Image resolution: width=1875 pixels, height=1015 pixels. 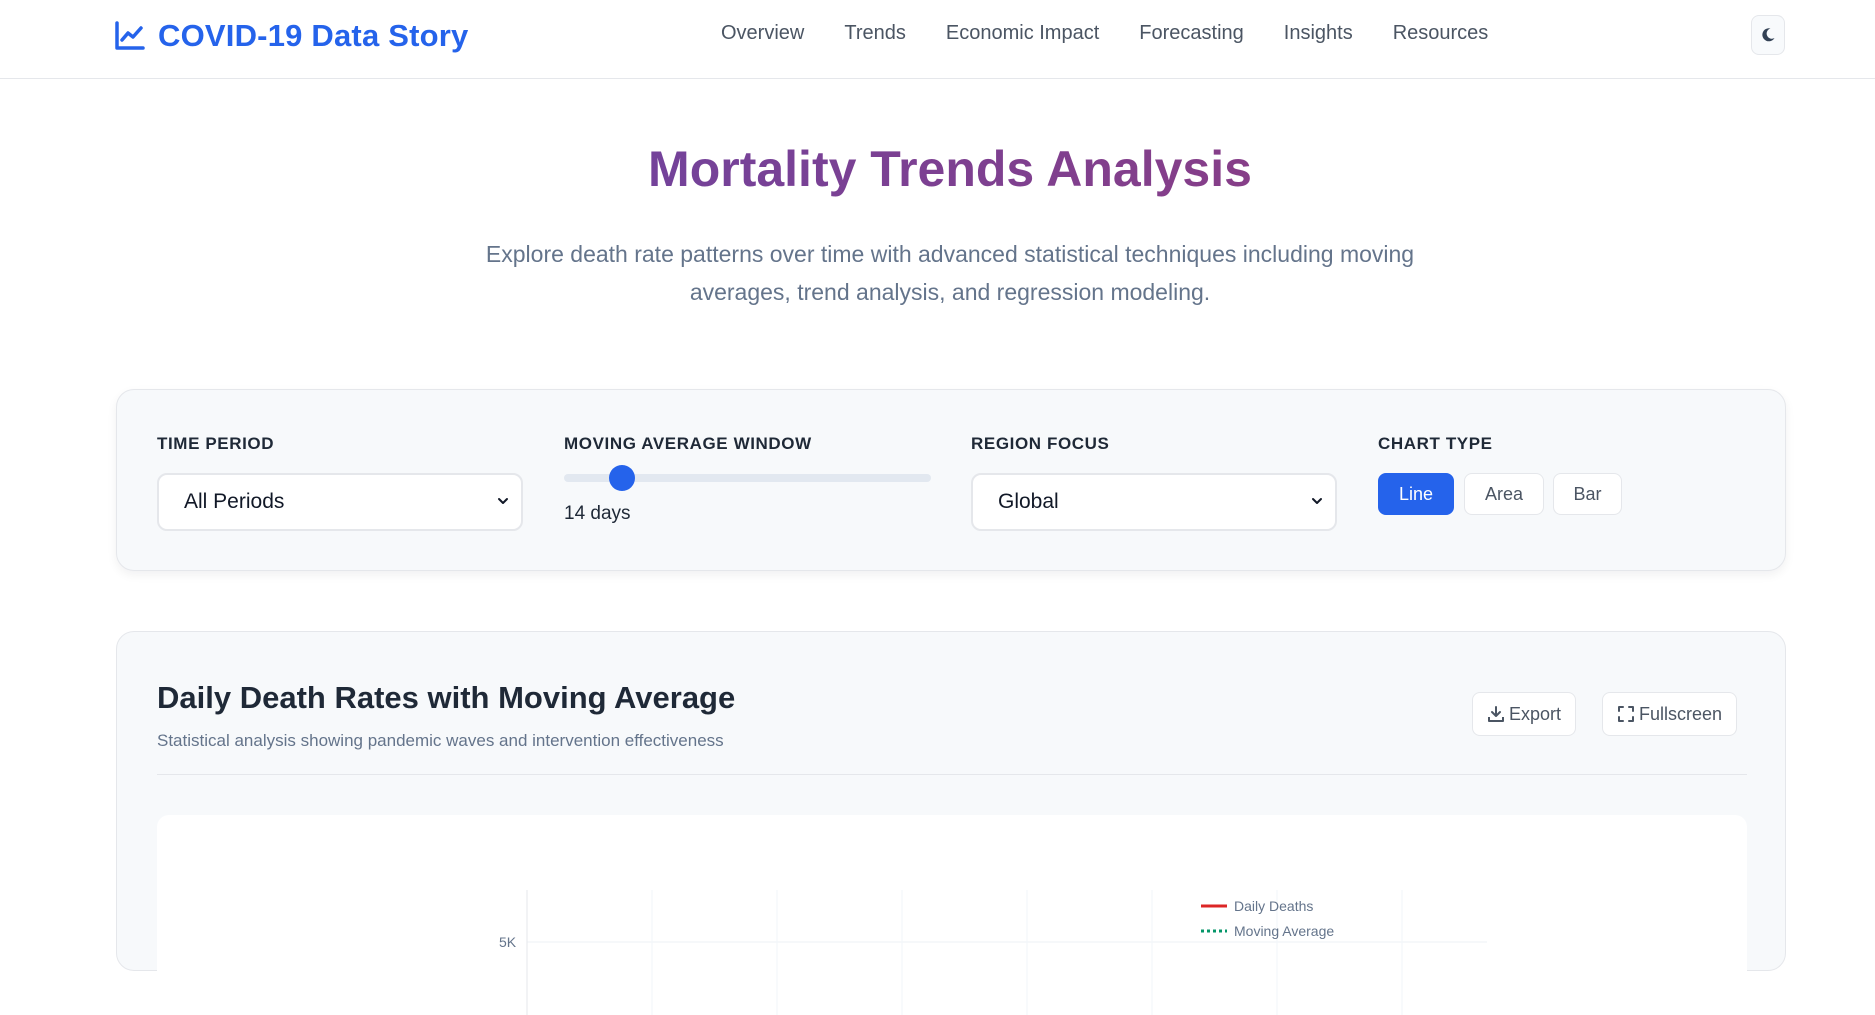 What do you see at coordinates (1267, 918) in the screenshot?
I see `chart-legend: Daily Deaths Moving Average` at bounding box center [1267, 918].